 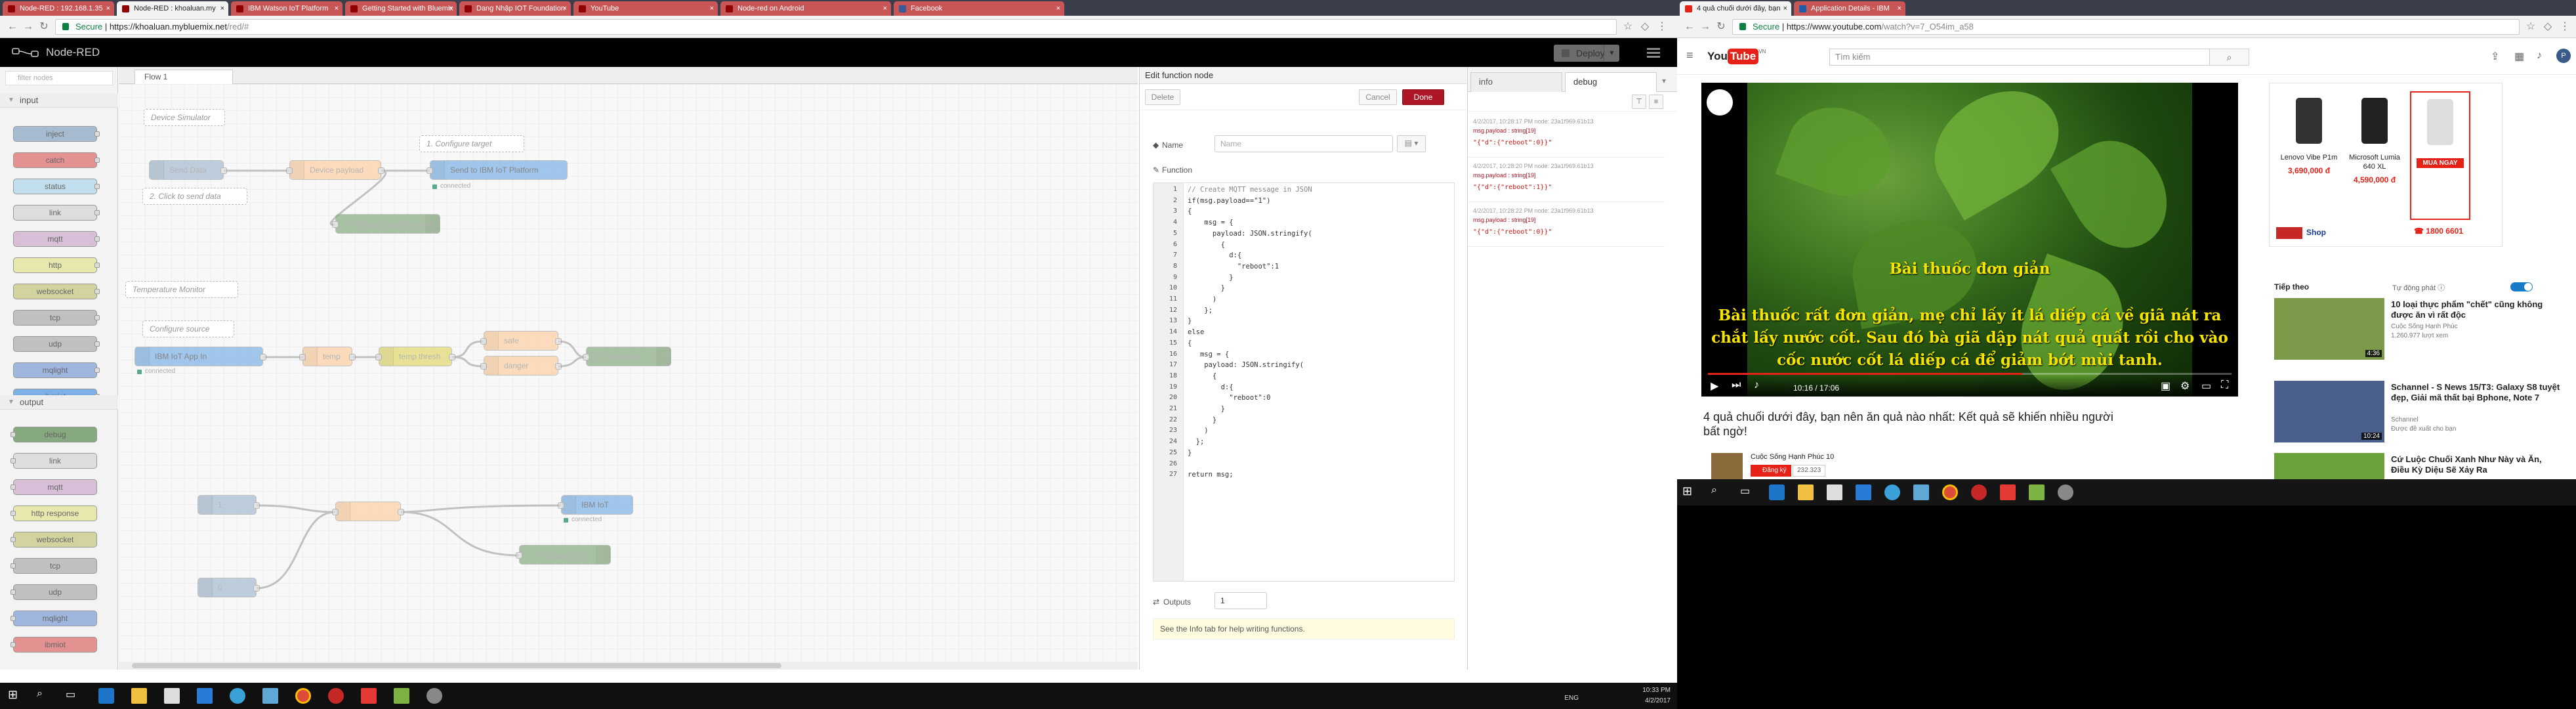 What do you see at coordinates (172, 8) in the screenshot?
I see `browser-tab-active: Node-RED : khoaluan.my ×` at bounding box center [172, 8].